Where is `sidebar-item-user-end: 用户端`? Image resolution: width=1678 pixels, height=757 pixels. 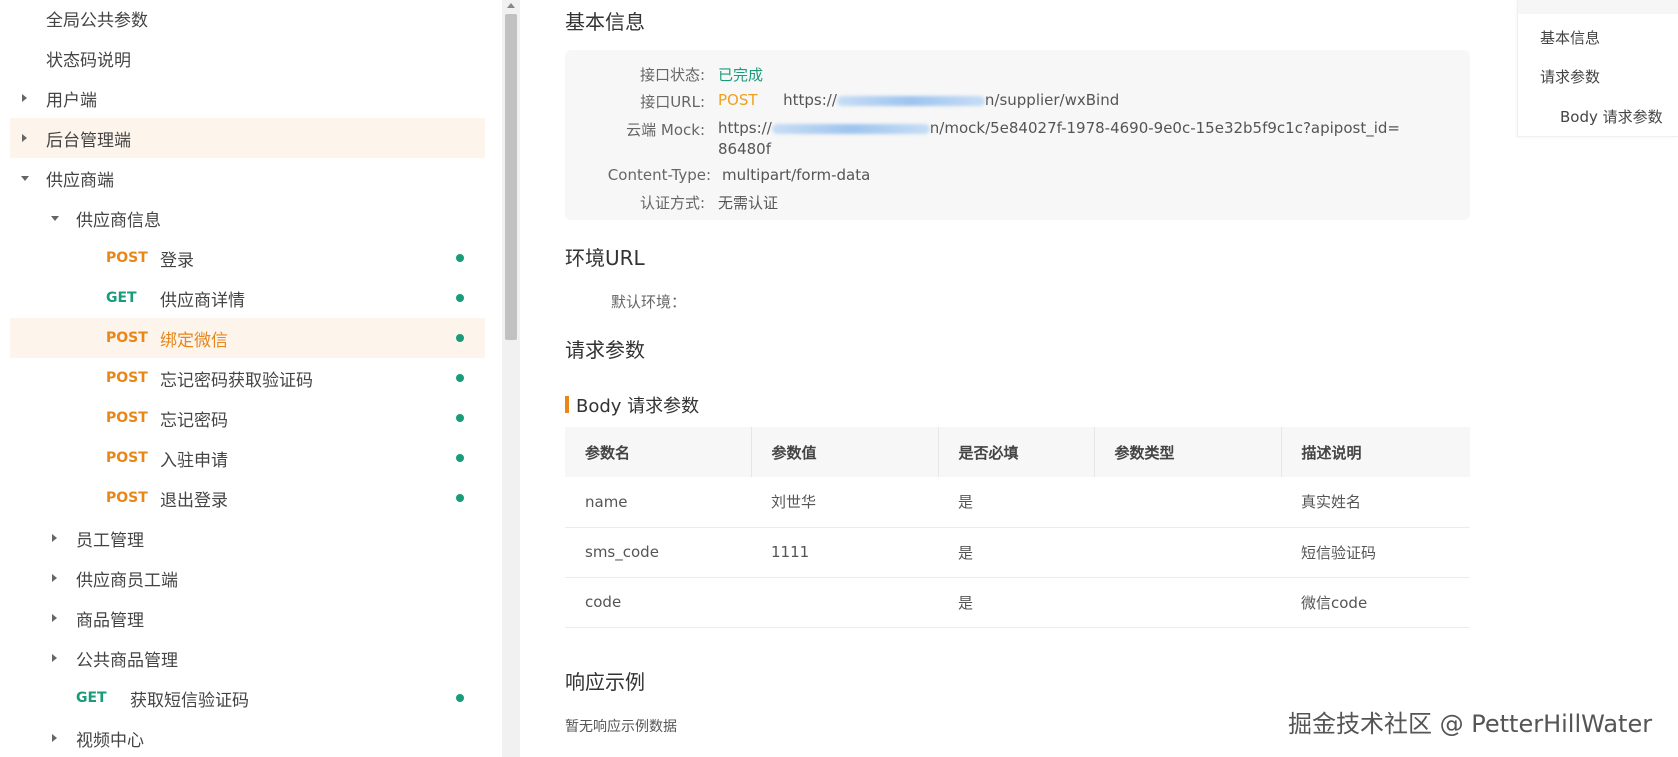
sidebar-item-user-end: 用户端 is located at coordinates (247, 98).